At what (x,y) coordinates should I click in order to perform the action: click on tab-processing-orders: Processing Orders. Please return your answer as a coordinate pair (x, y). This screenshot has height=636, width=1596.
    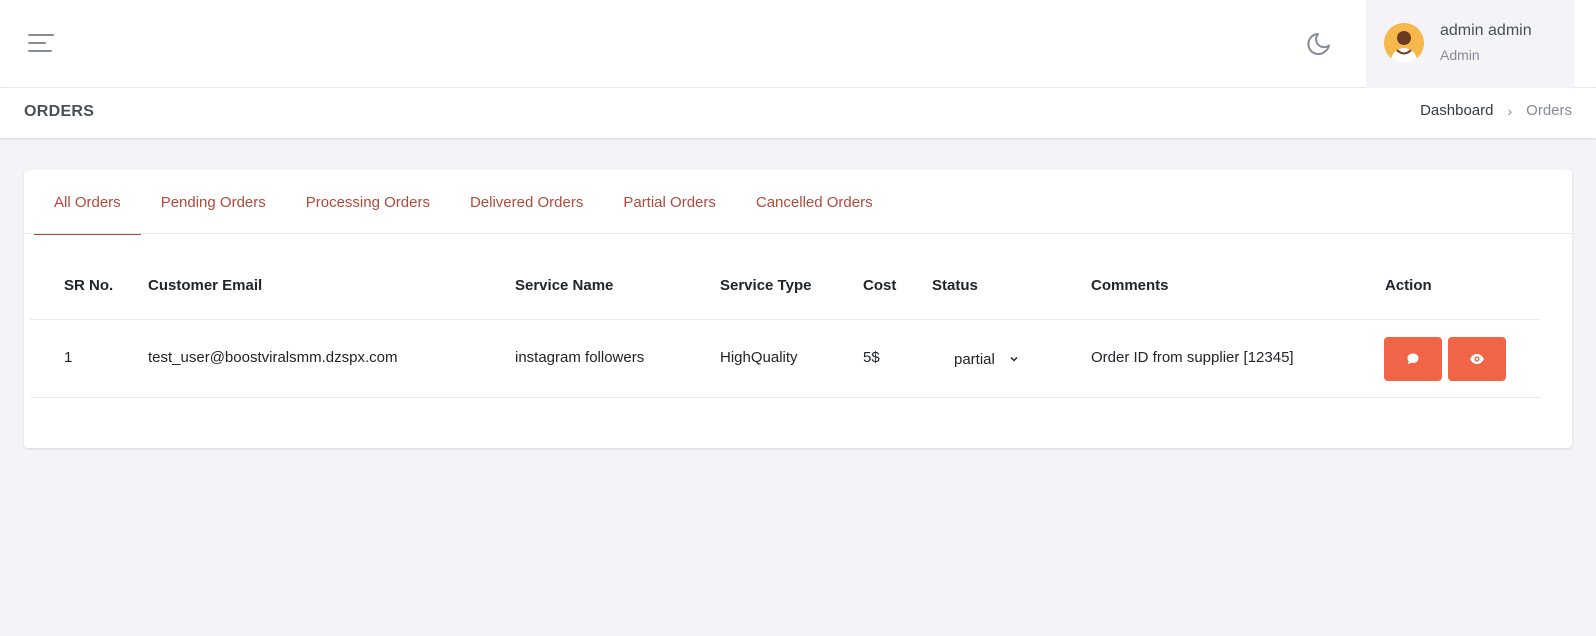
    Looking at the image, I should click on (368, 202).